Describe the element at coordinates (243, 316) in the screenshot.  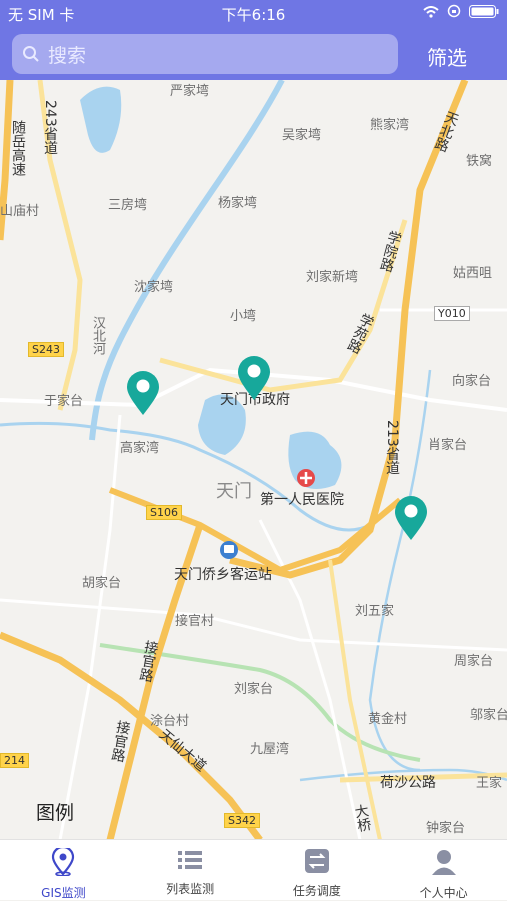
I see `map-label: 小塆` at that location.